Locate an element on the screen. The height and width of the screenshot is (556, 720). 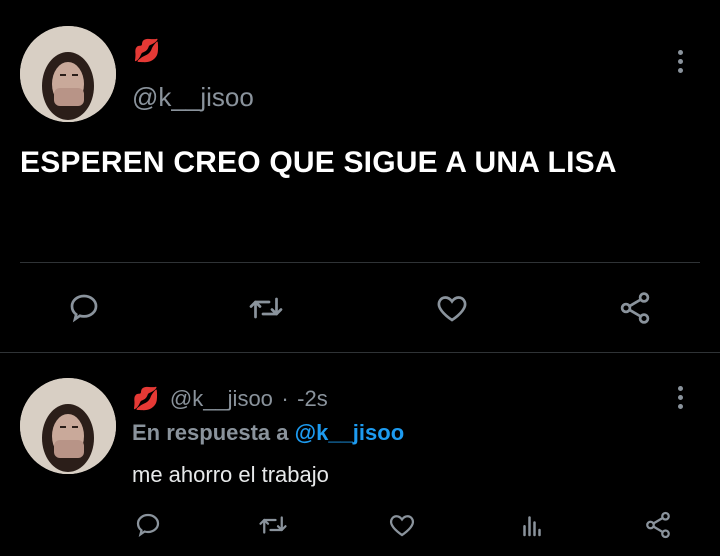
reply-prefix: En respuesta a is located at coordinates (210, 432).